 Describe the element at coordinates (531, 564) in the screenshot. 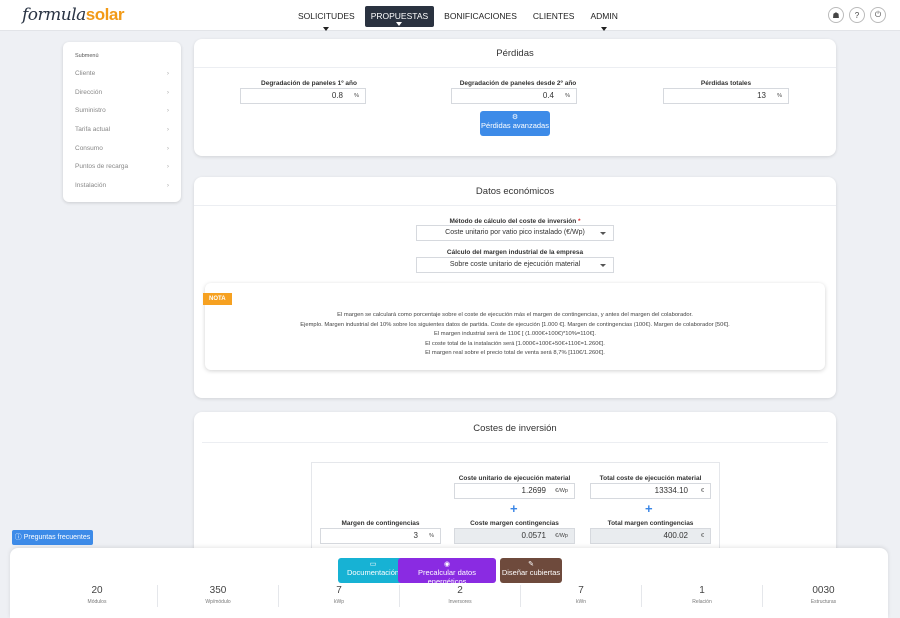

I see `edit-icon: ✎` at that location.